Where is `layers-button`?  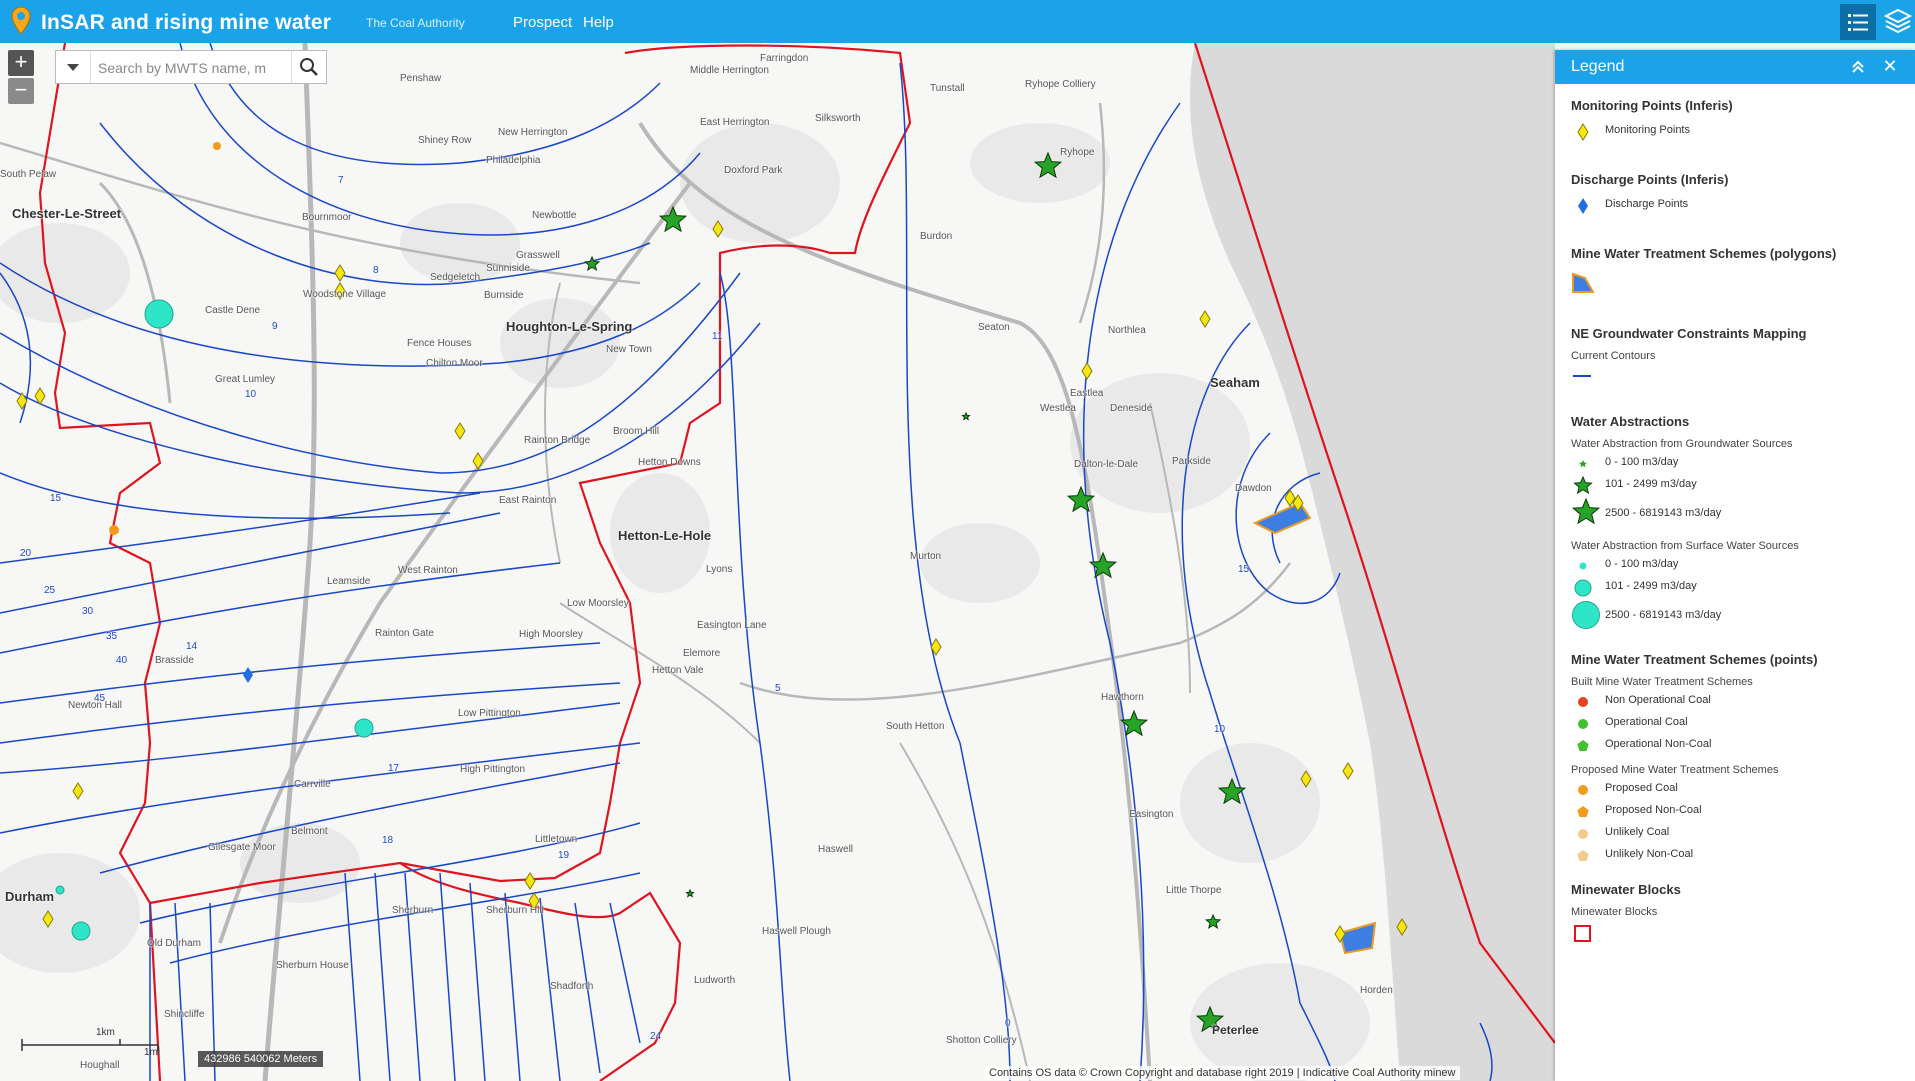 layers-button is located at coordinates (1897, 22).